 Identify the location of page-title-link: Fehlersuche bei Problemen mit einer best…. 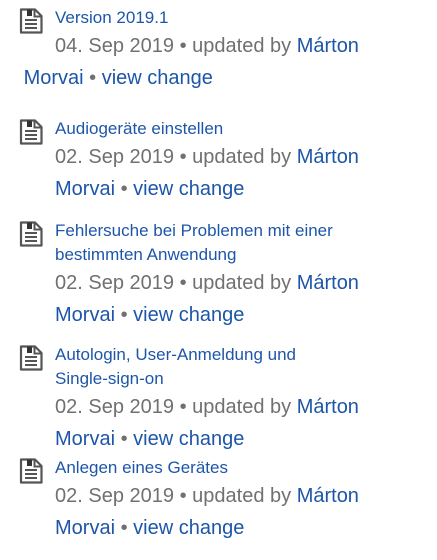
(241, 240).